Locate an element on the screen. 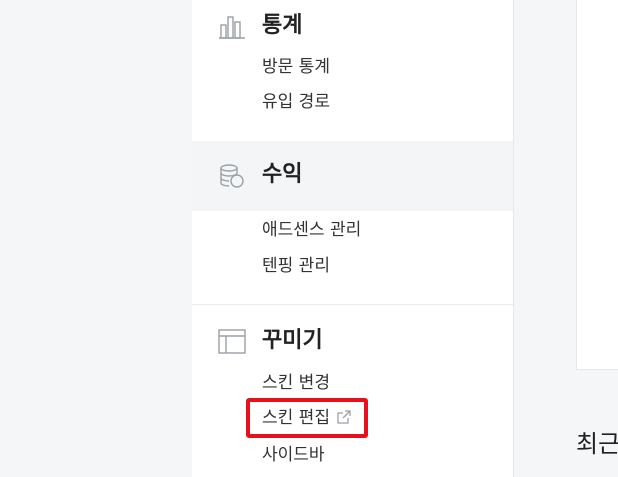  recent-heading: 최근 is located at coordinates (597, 444).